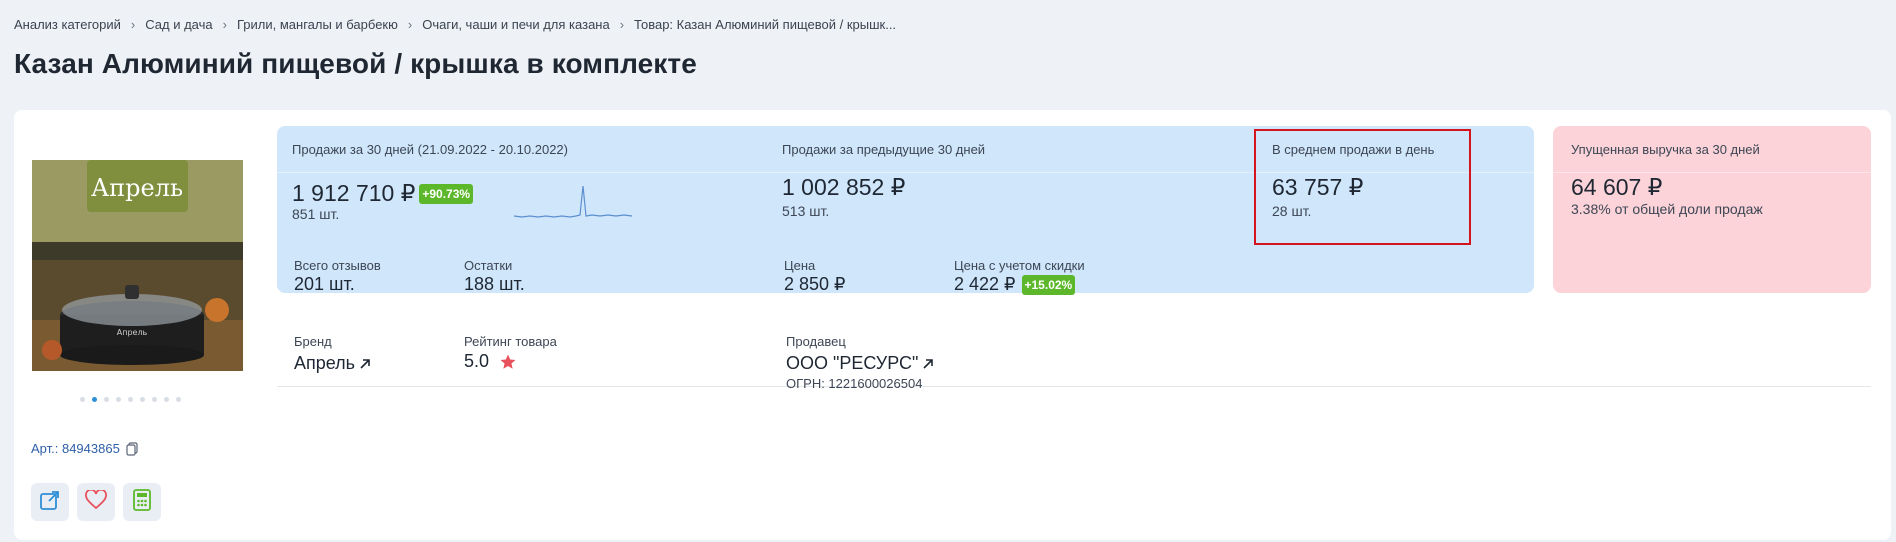 The image size is (1896, 542). Describe the element at coordinates (337, 265) in the screenshot. I see `reviews-label: Всего отзывов` at that location.